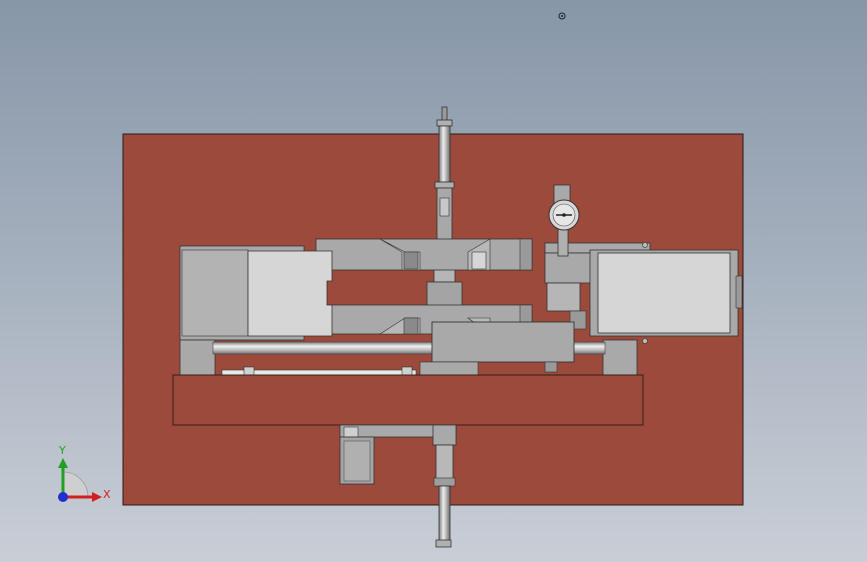  Describe the element at coordinates (97, 497) in the screenshot. I see `x-axis-arrow-icon` at that location.